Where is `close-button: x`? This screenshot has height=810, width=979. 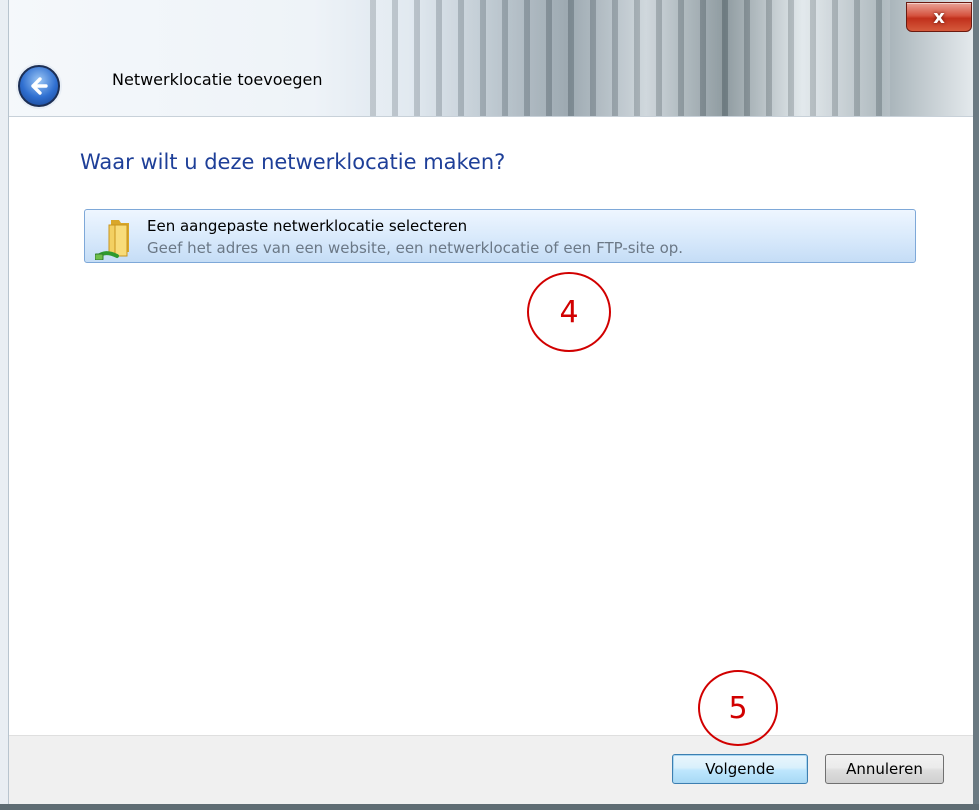
close-button: x is located at coordinates (939, 17).